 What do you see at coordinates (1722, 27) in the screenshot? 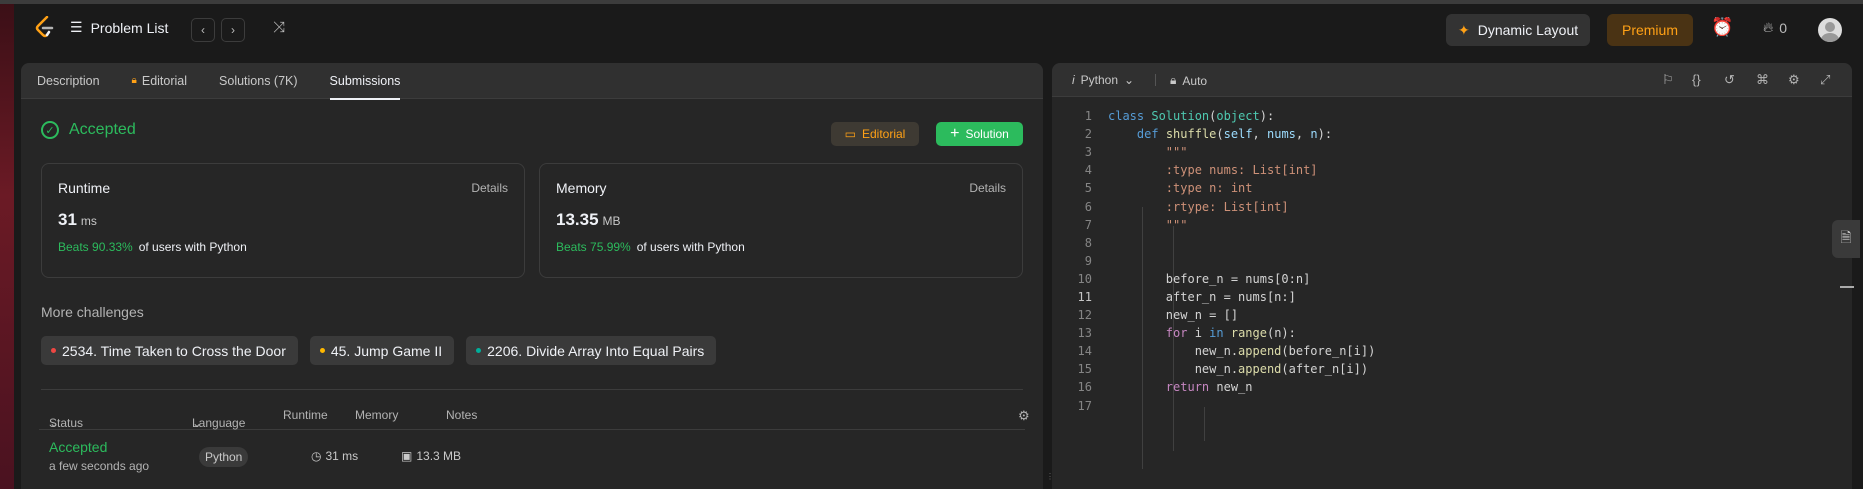
I see `alarm-clock-icon: ⏰` at bounding box center [1722, 27].